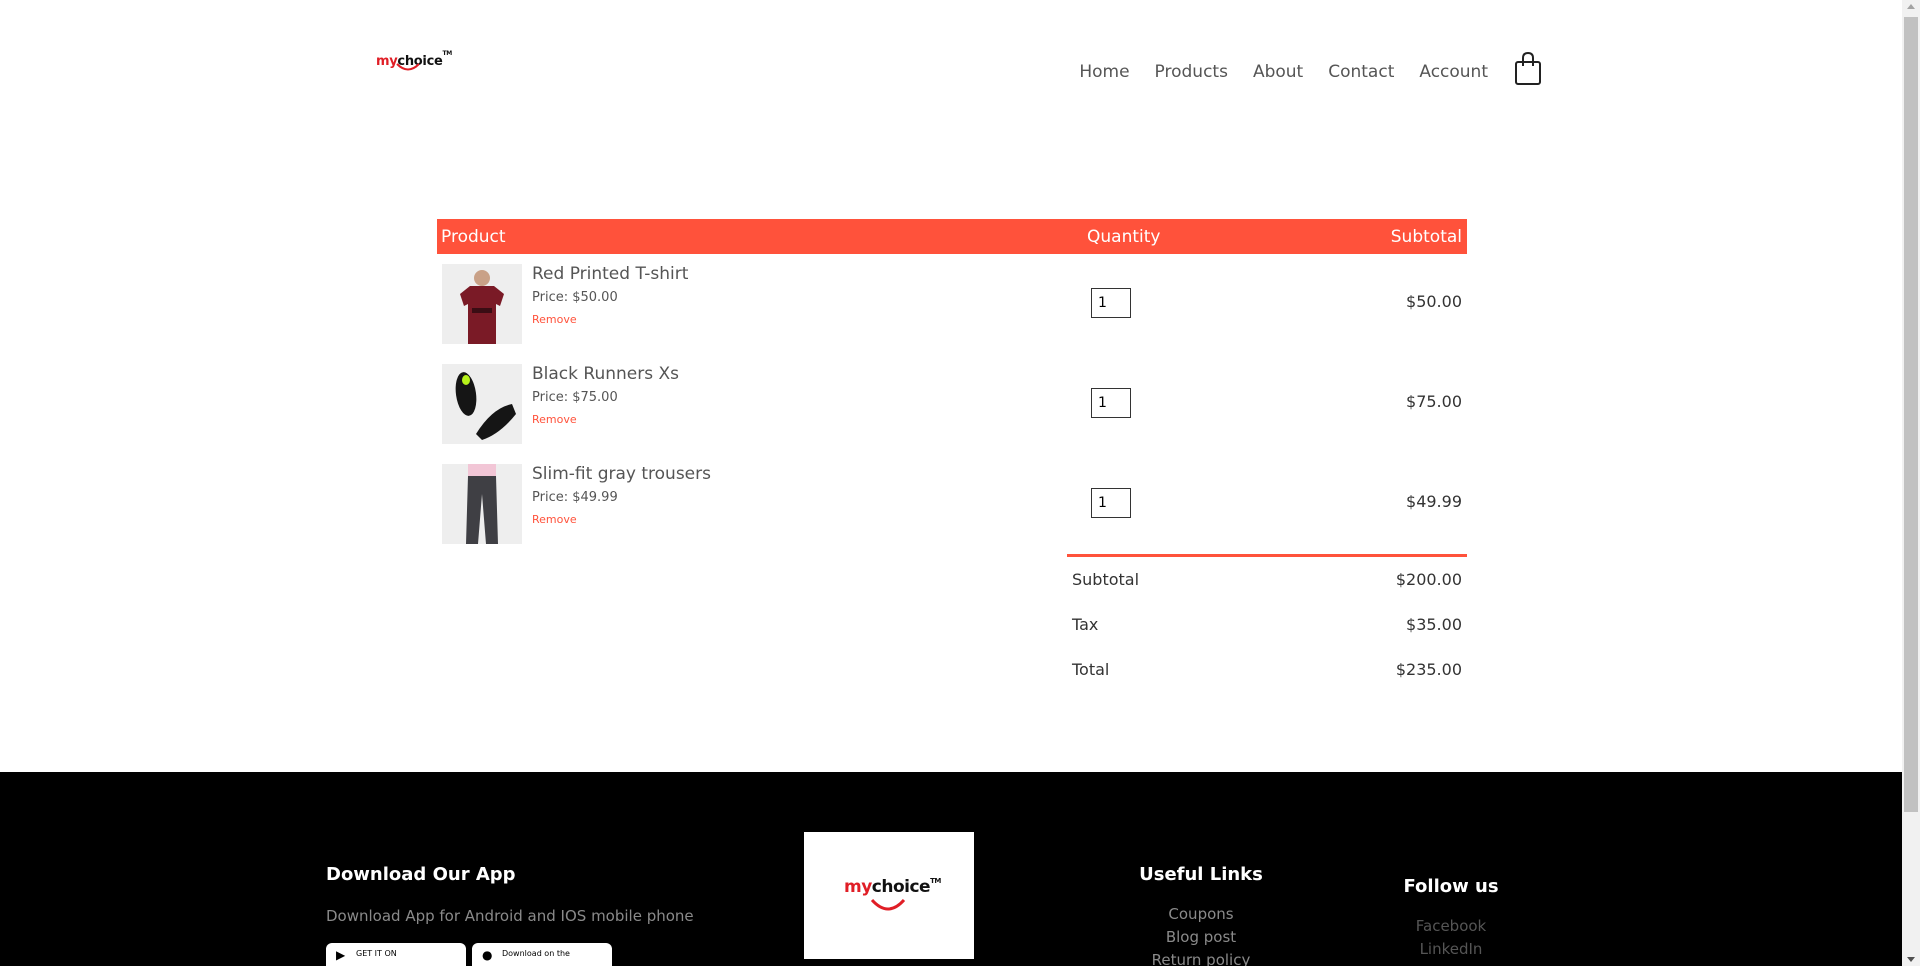  Describe the element at coordinates (542, 954) in the screenshot. I see `app-store-button: ● Download on the` at that location.